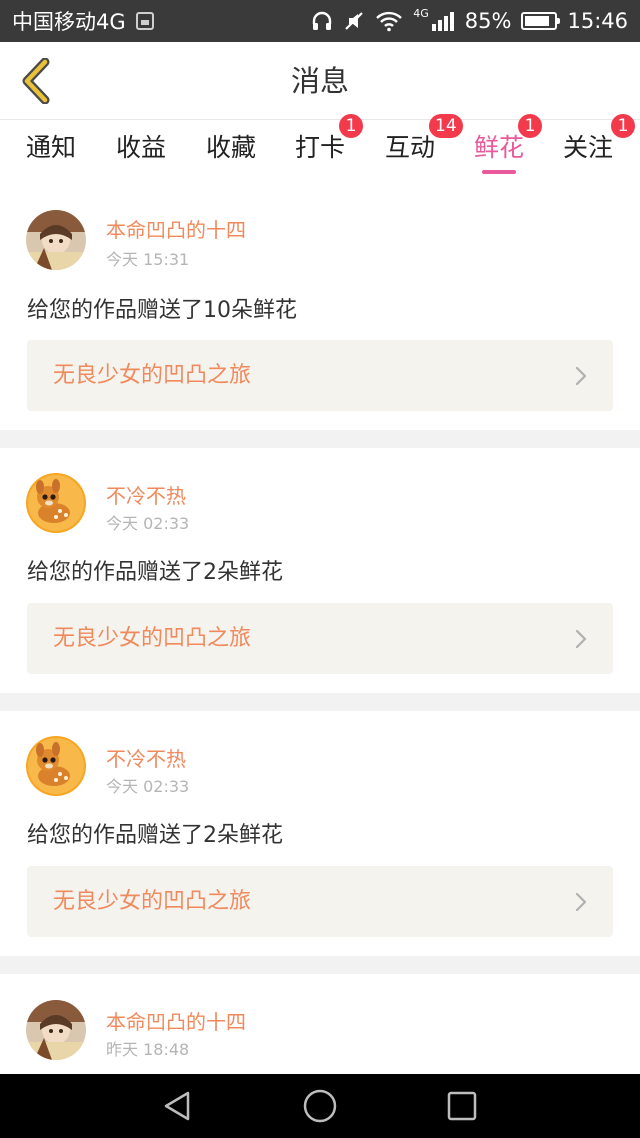 The width and height of the screenshot is (640, 1138). I want to click on notification-message: 给您的作品赠送了10朵鲜花, so click(162, 310).